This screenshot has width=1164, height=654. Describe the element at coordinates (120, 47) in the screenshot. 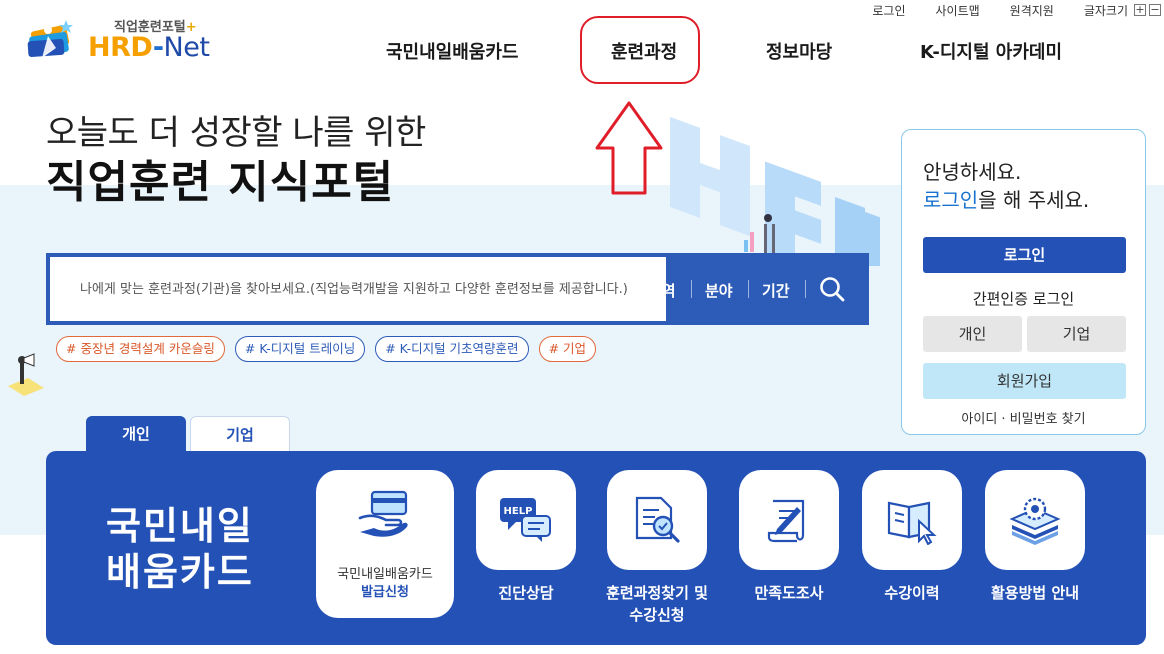

I see `logo-brand-hrd: HRD` at that location.